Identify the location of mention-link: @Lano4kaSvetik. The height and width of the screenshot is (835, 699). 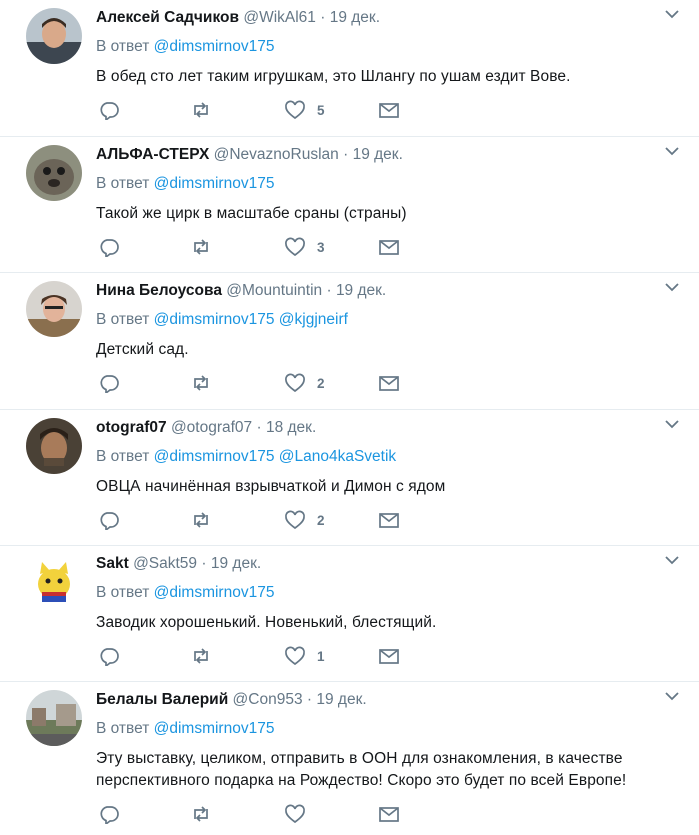
(337, 456).